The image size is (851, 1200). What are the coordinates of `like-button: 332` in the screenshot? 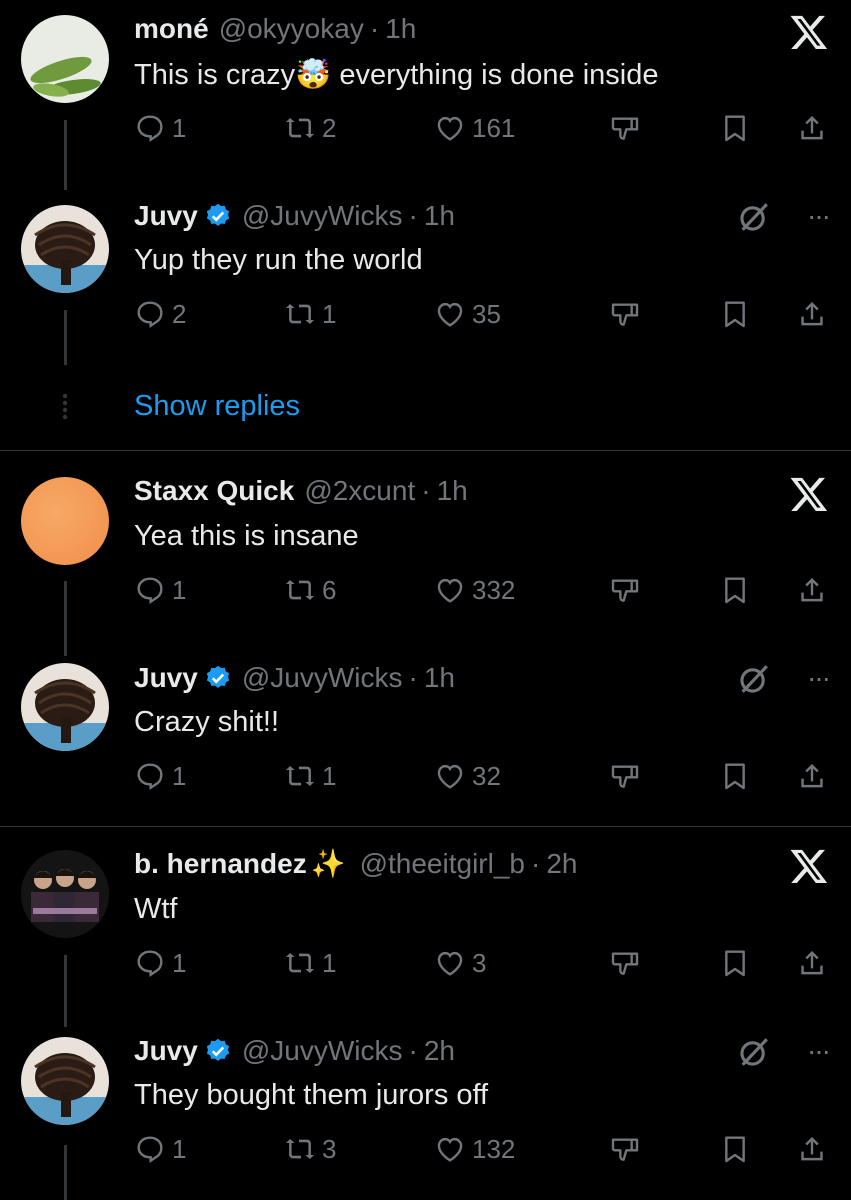 It's located at (474, 590).